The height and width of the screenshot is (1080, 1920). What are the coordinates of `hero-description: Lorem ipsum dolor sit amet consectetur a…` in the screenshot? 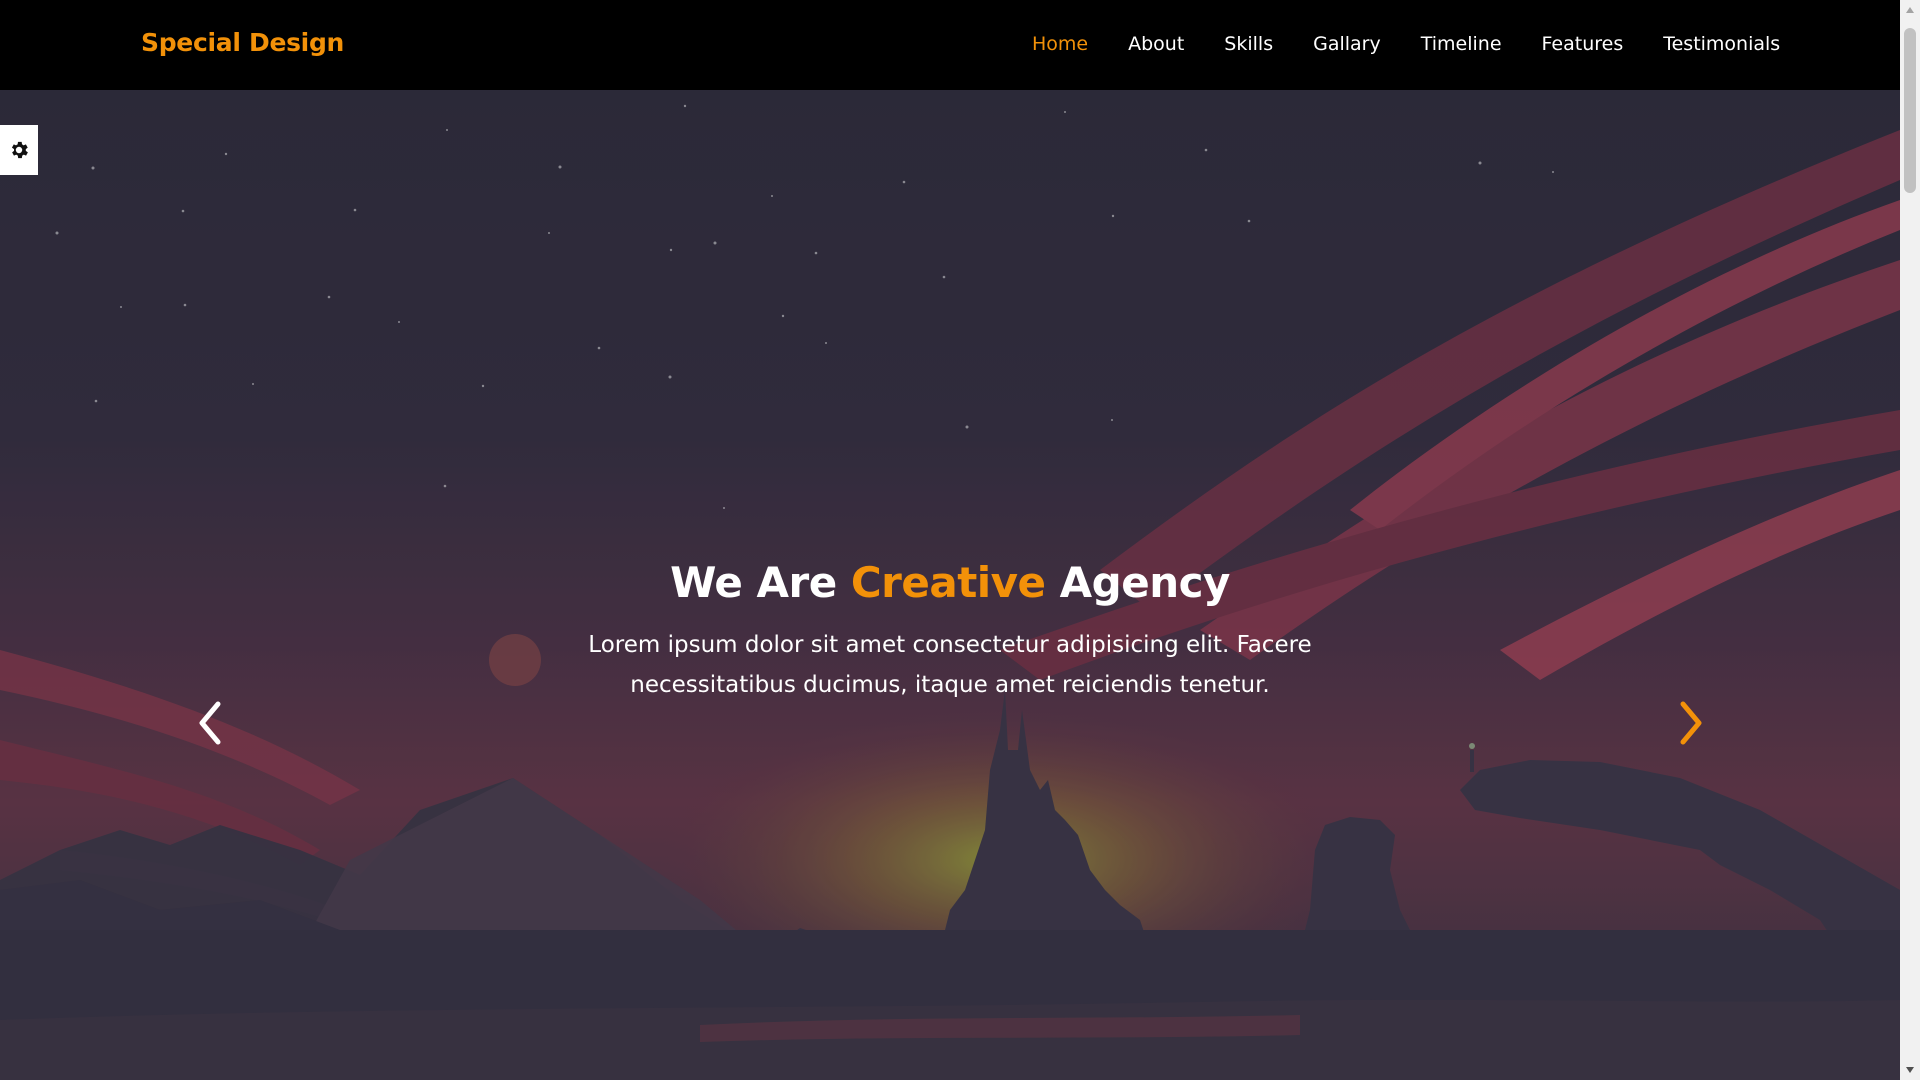 It's located at (950, 665).